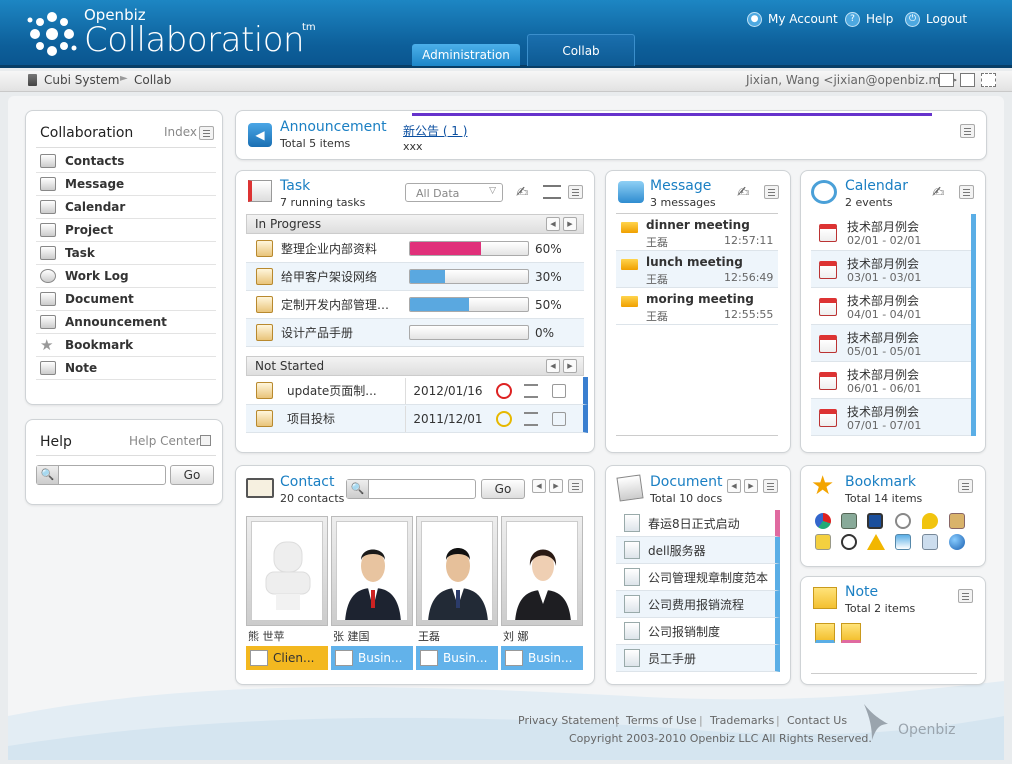  I want to click on calendar-event: 技术部月例会 04/01 - 04/01, so click(891, 306).